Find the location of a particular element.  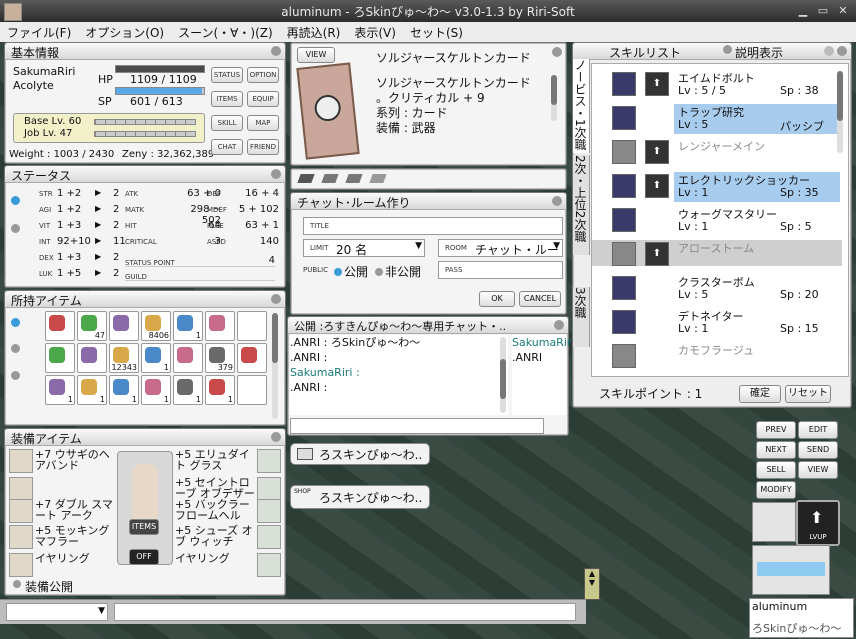

desc-toggle: 説明表示 is located at coordinates (759, 52).